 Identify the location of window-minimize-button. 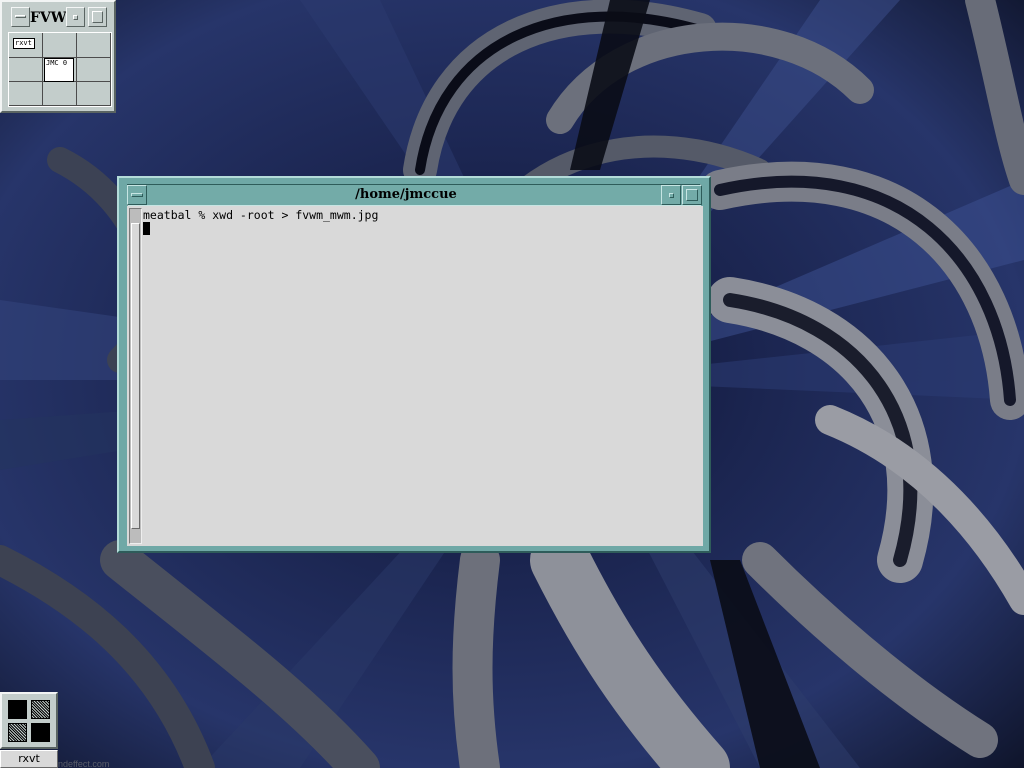
(671, 195).